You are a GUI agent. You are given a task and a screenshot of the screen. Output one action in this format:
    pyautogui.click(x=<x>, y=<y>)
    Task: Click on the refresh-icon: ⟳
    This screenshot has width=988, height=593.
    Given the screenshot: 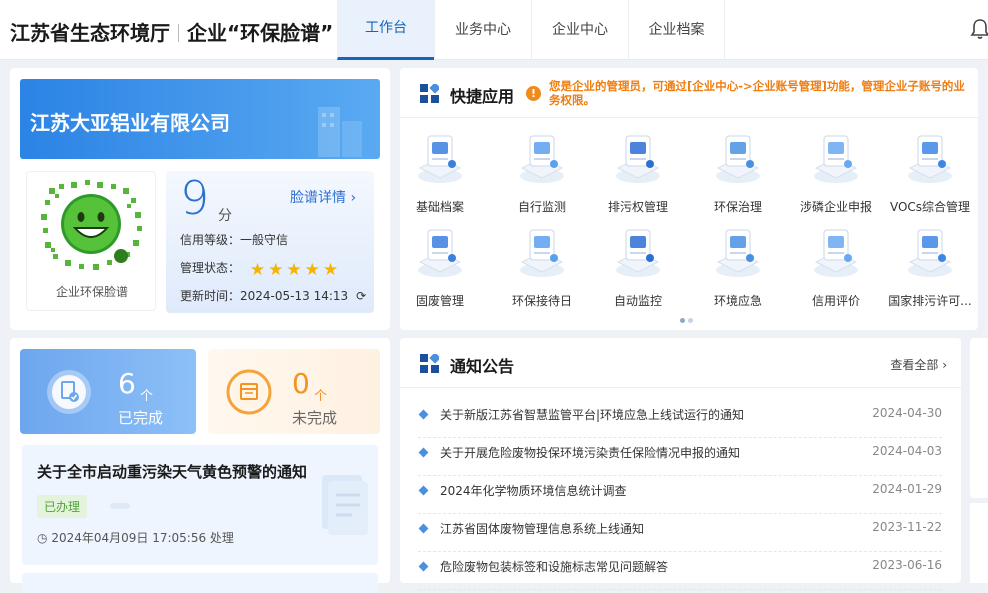 What is the action you would take?
    pyautogui.click(x=361, y=296)
    